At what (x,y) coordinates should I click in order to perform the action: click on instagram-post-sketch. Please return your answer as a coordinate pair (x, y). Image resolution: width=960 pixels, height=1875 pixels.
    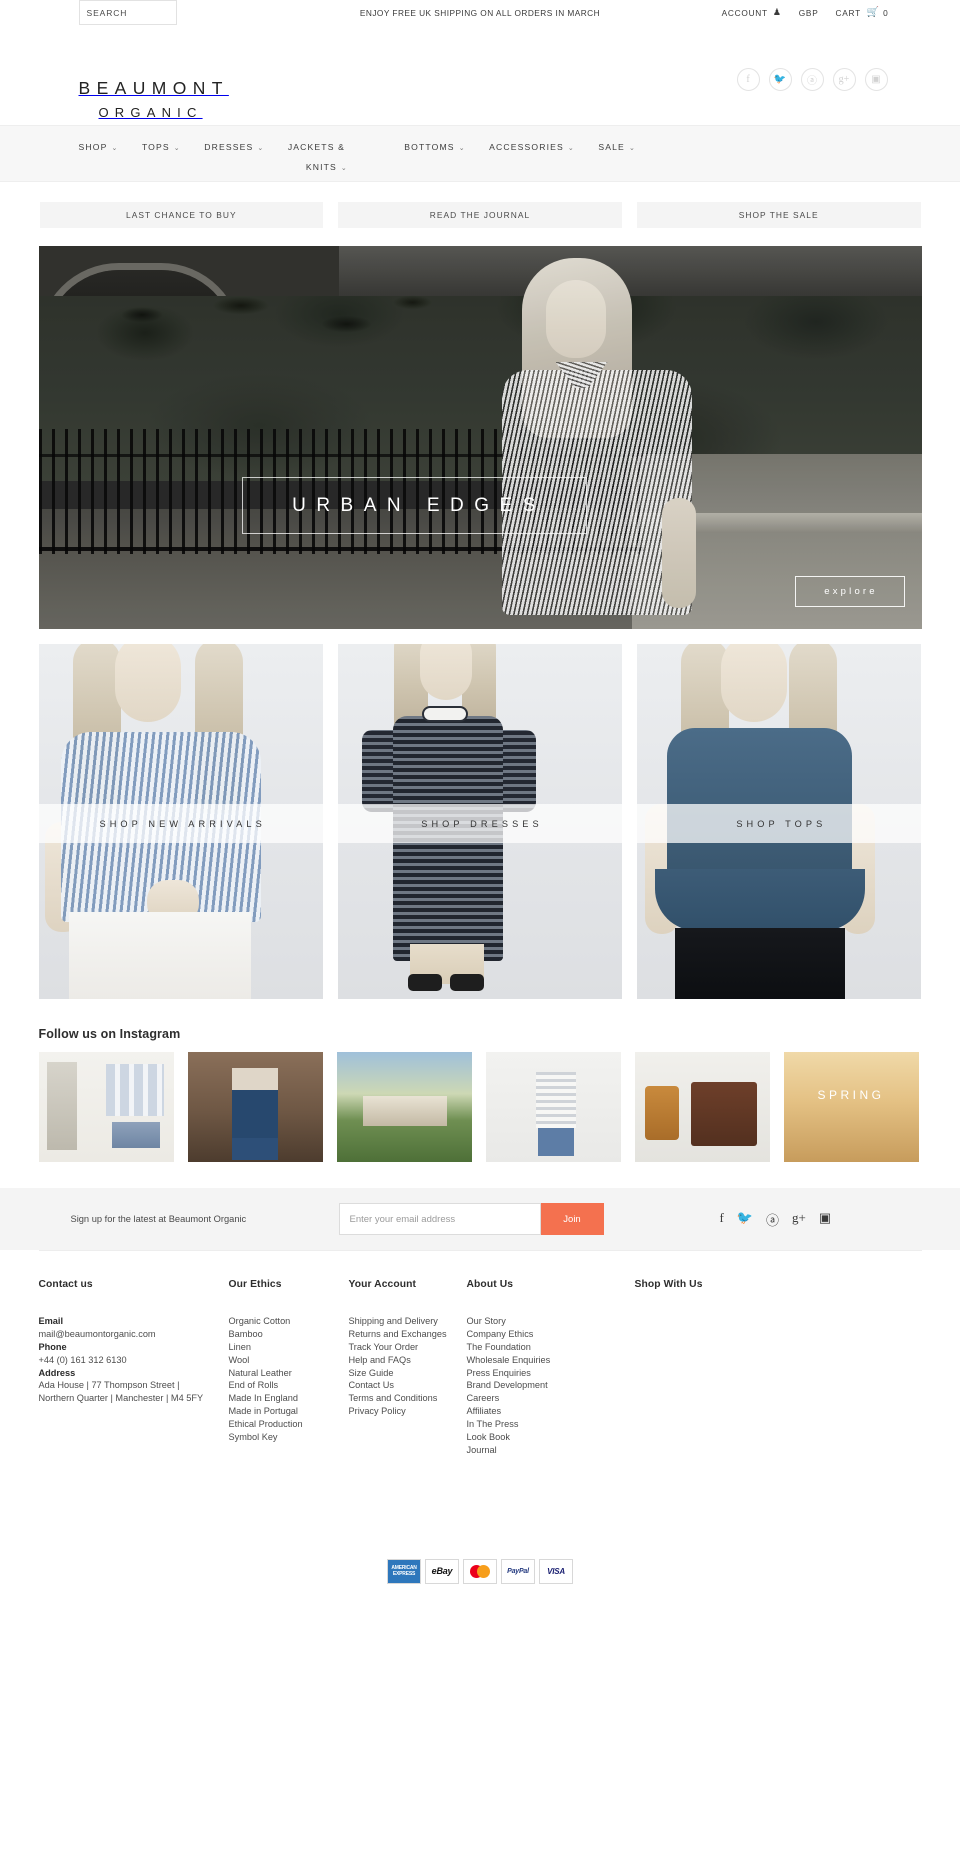
    Looking at the image, I should click on (106, 1107).